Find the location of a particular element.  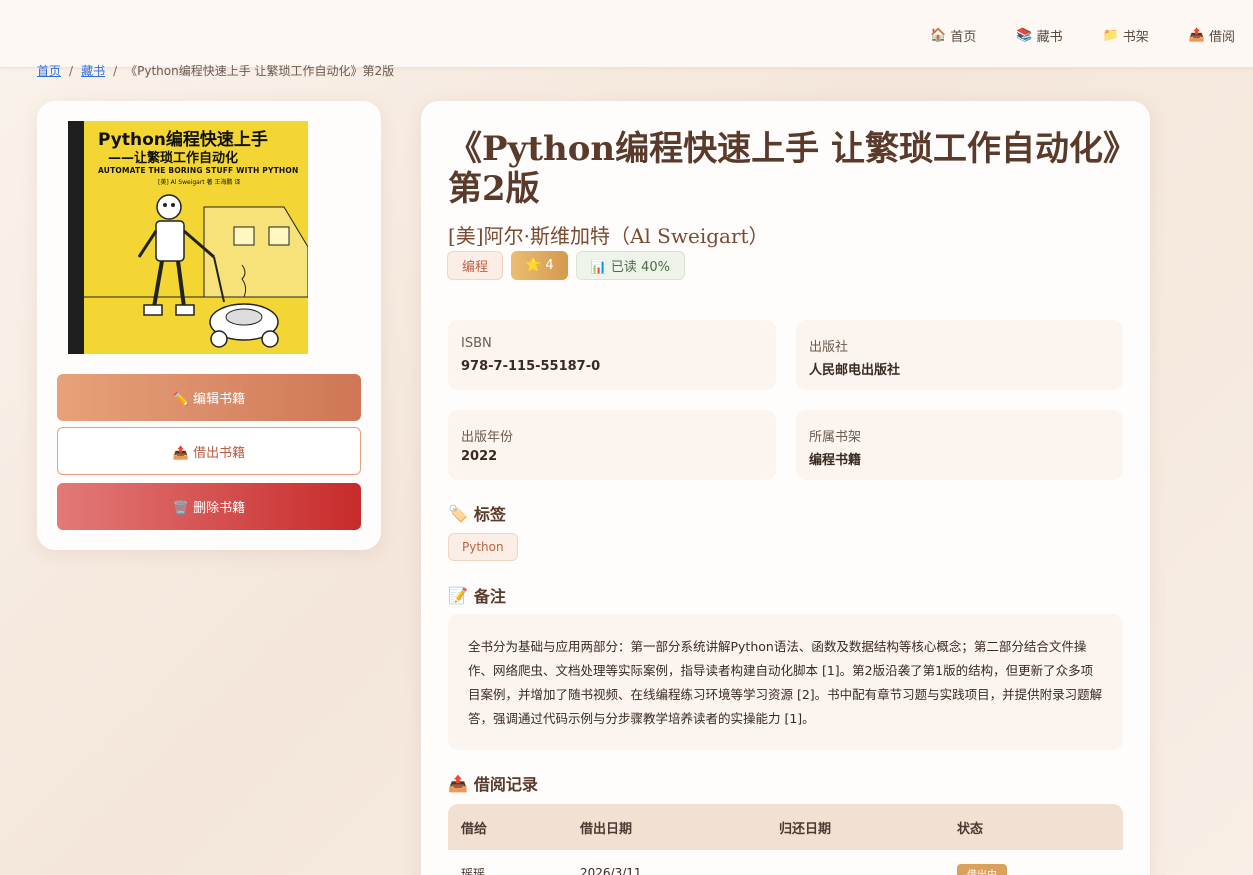

top-navbar: 🏠 首页 📚 藏书 📁 书架 📤 借阅 is located at coordinates (626, 34).